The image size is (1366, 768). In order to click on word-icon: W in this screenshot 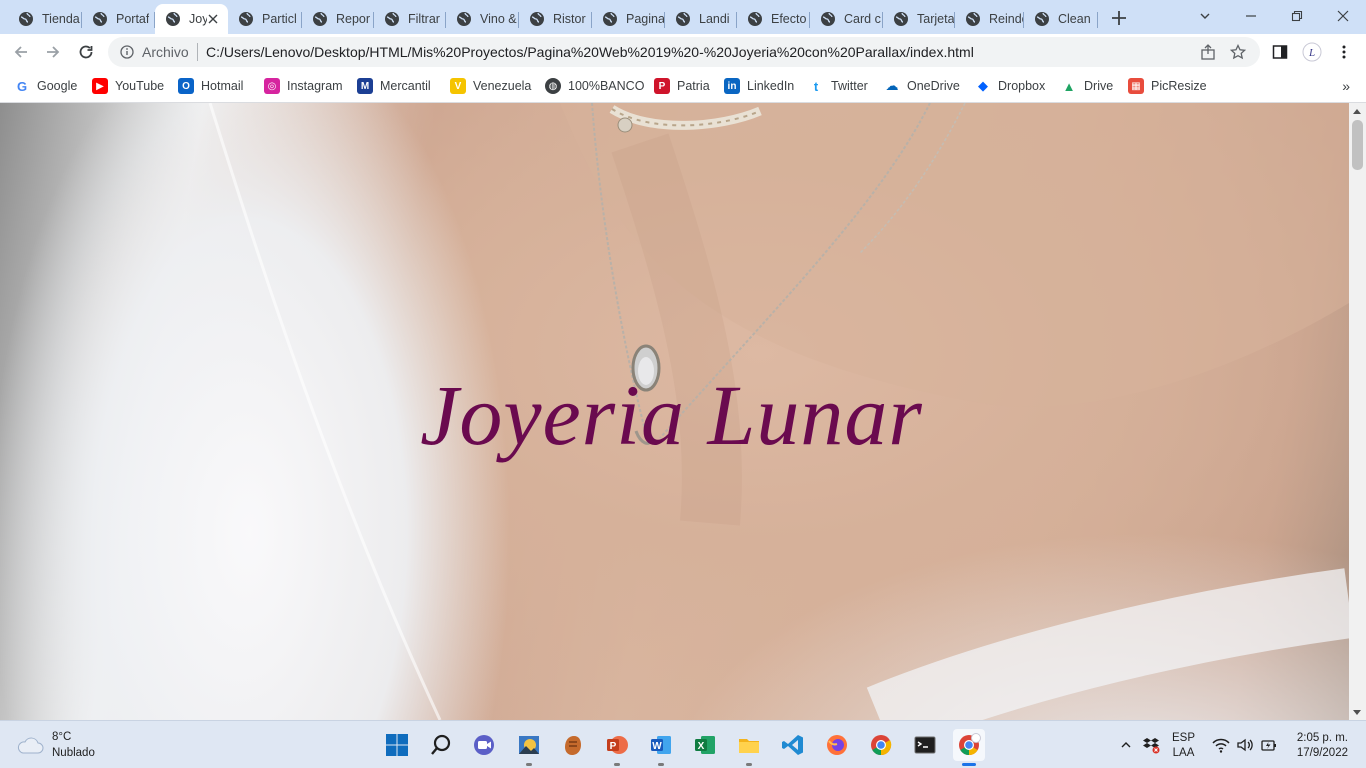, I will do `click(661, 745)`.